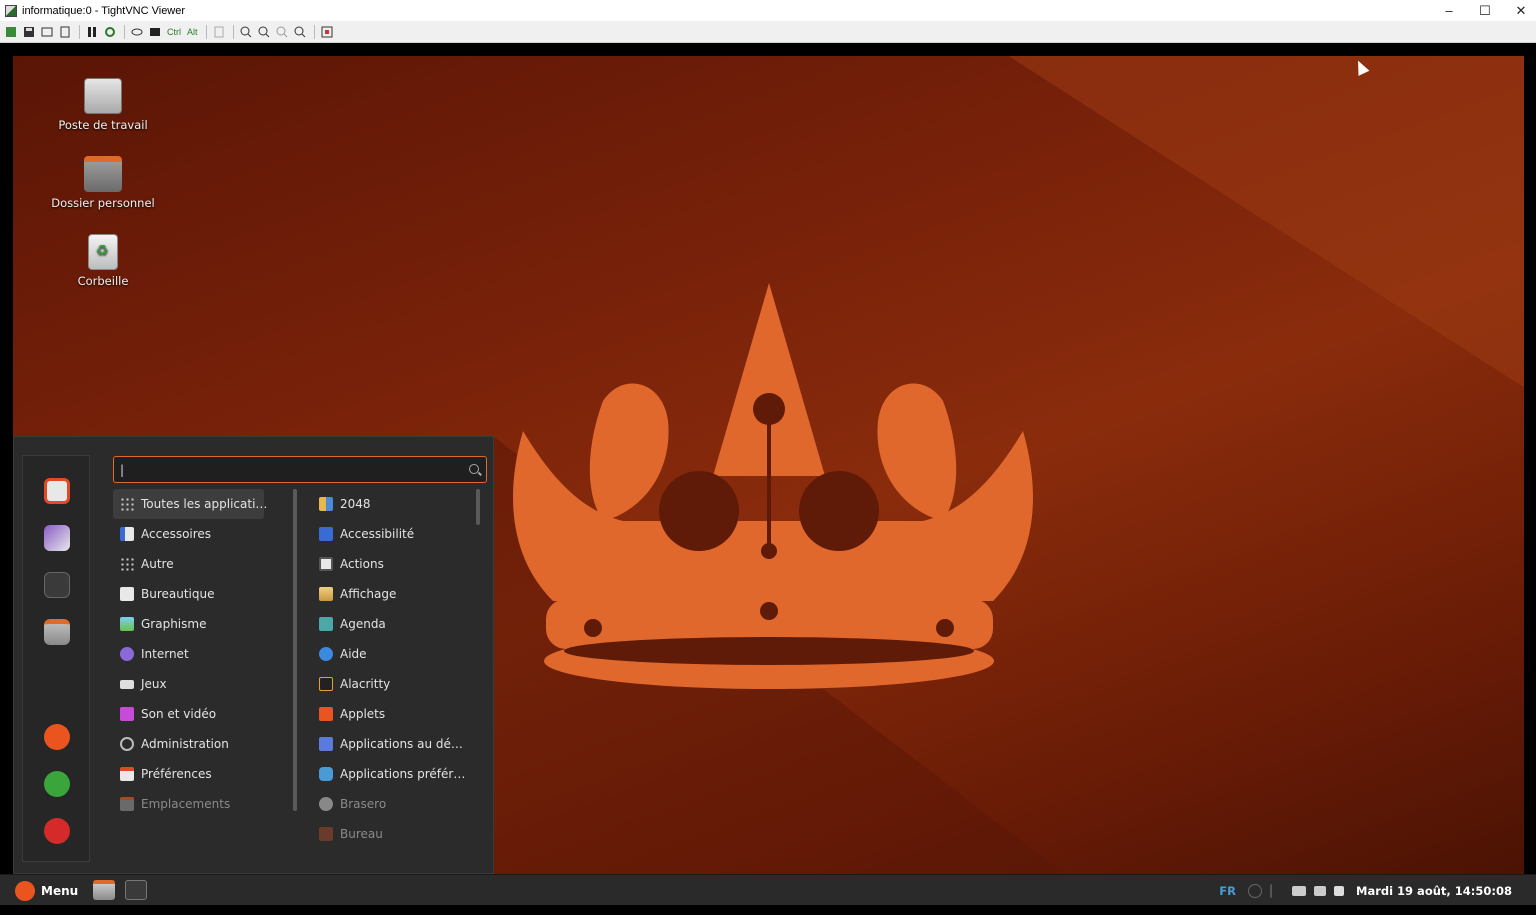 This screenshot has width=1536, height=915. I want to click on search-input, so click(300, 469).